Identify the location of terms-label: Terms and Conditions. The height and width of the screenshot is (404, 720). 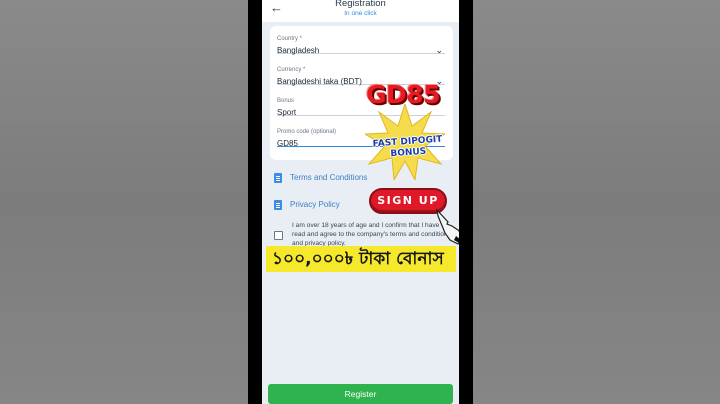
(329, 177).